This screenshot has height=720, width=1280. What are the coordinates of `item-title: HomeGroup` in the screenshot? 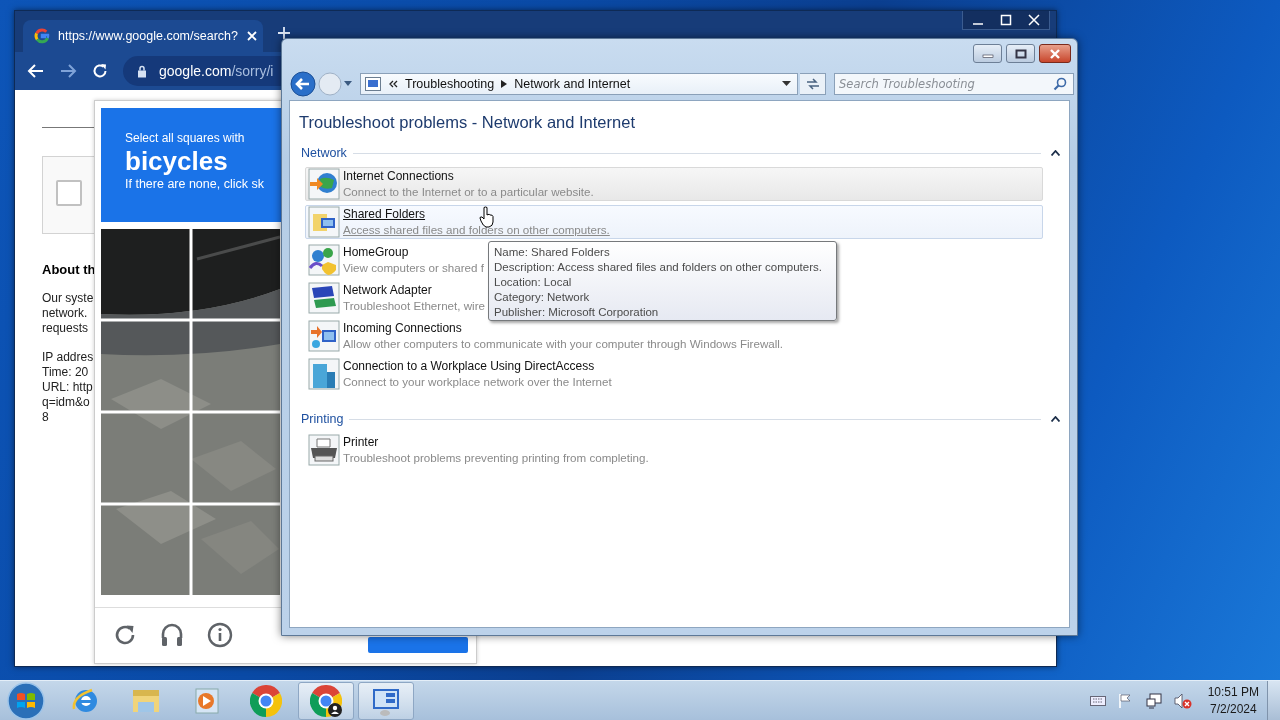 It's located at (376, 252).